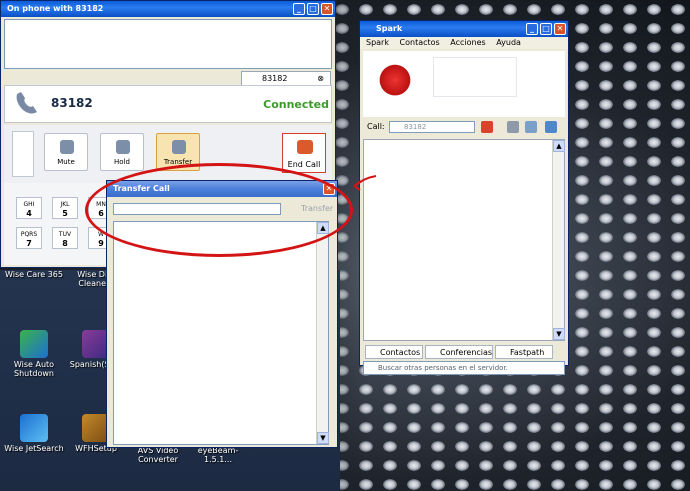 The image size is (690, 491). I want to click on spark-title: Spark, so click(389, 28).